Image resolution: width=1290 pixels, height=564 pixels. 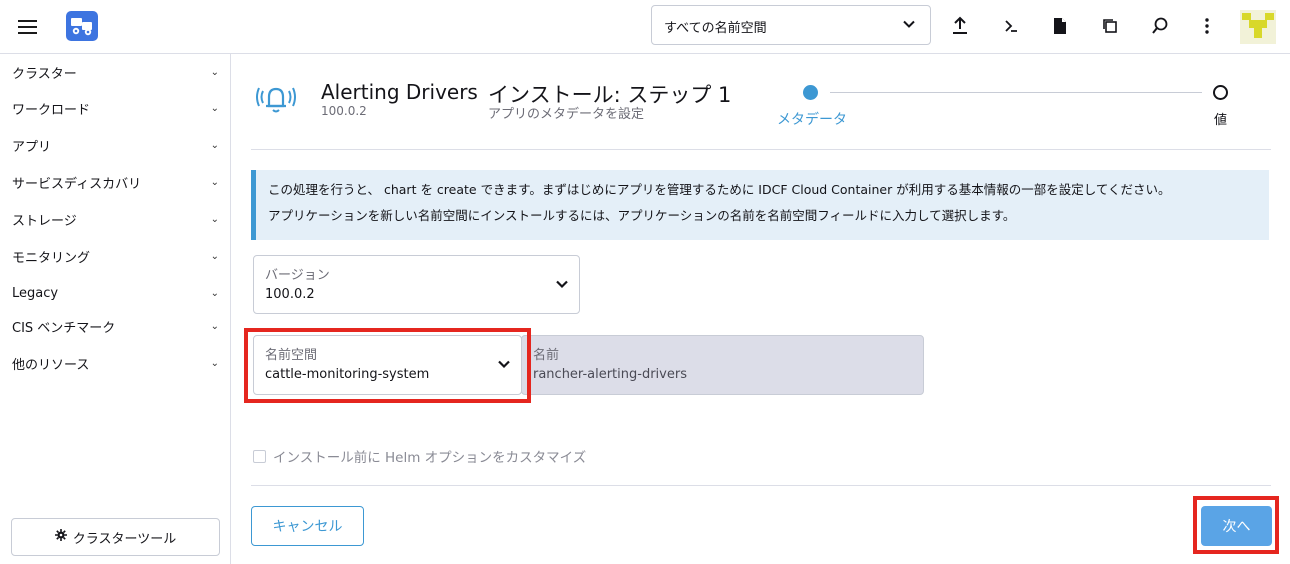 I want to click on sidebar-item-workload: ワークロード ⌄, so click(x=115, y=108).